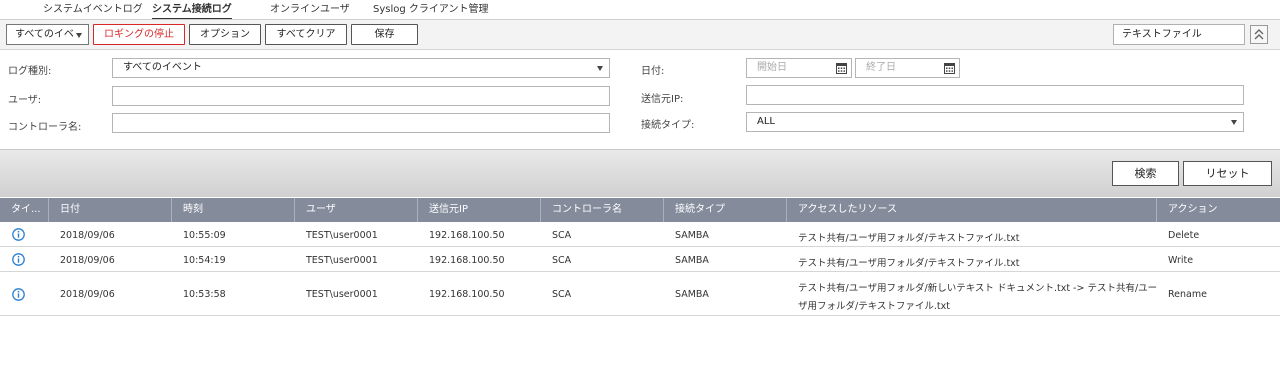  Describe the element at coordinates (384, 34) in the screenshot. I see `save-button: 保存` at that location.